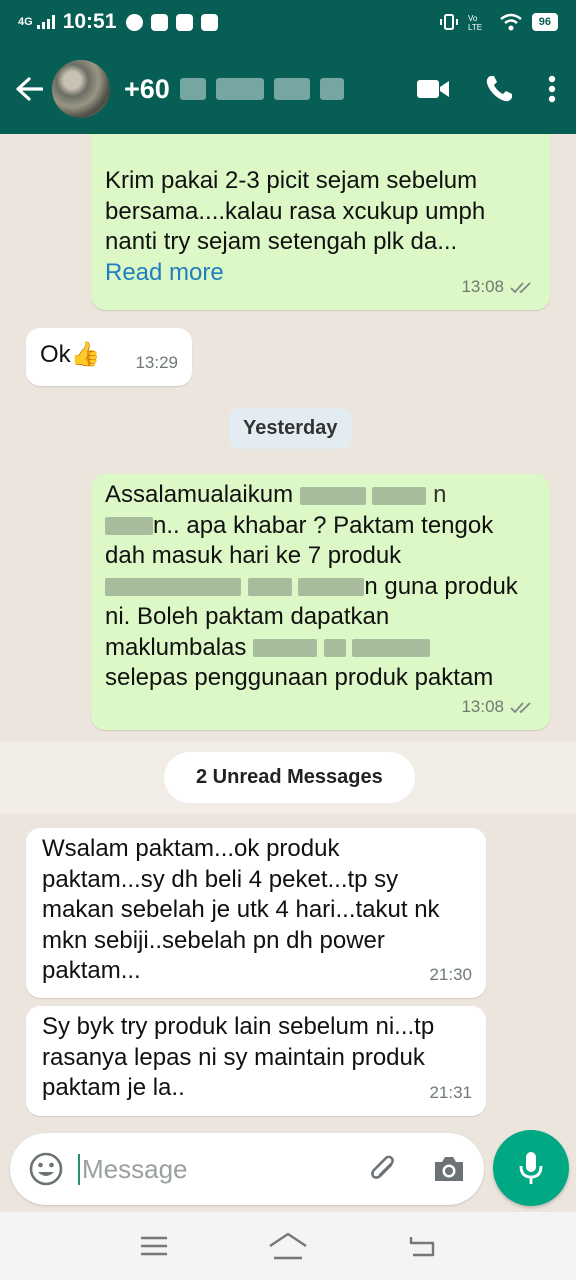 The height and width of the screenshot is (1280, 576). I want to click on message-line: ni. Boleh paktam dapatkan, so click(247, 616).